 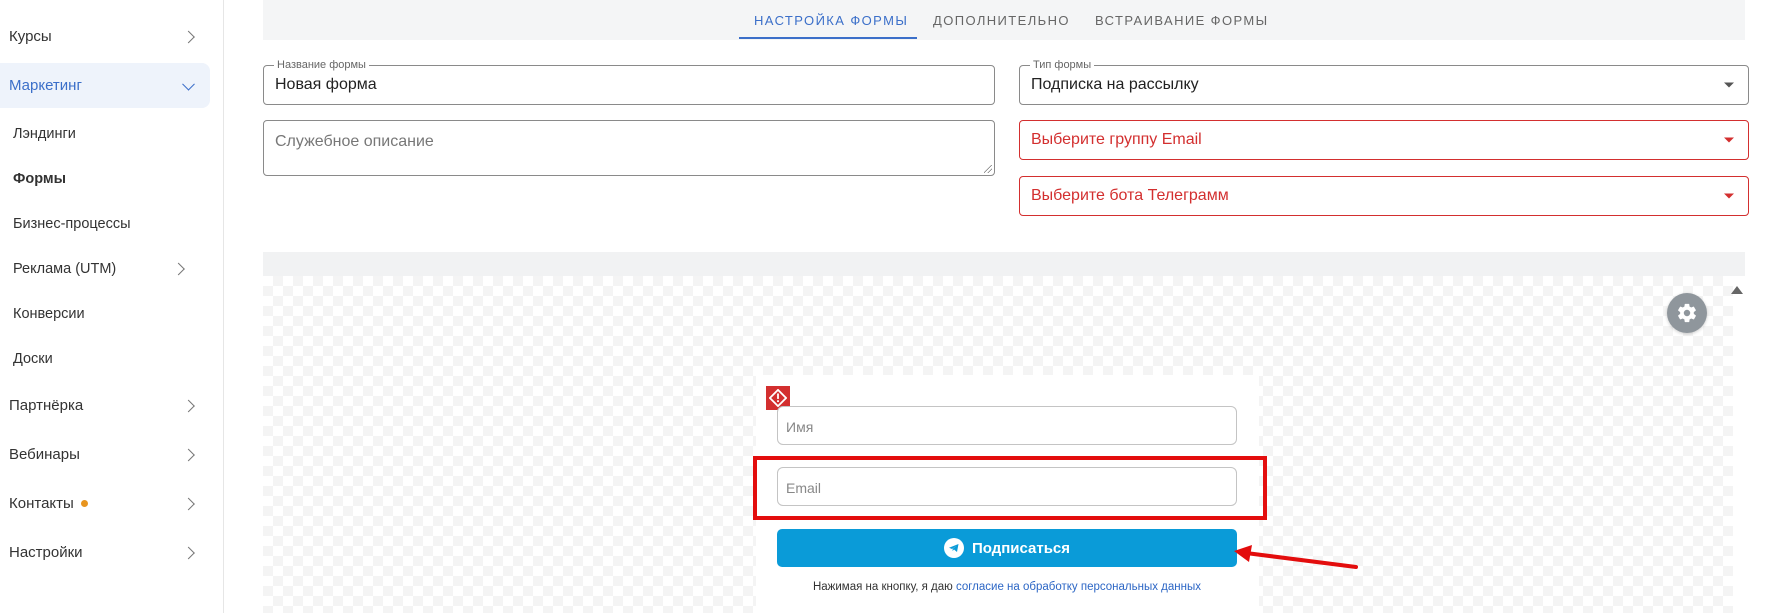 I want to click on notification-dot, so click(x=84, y=503).